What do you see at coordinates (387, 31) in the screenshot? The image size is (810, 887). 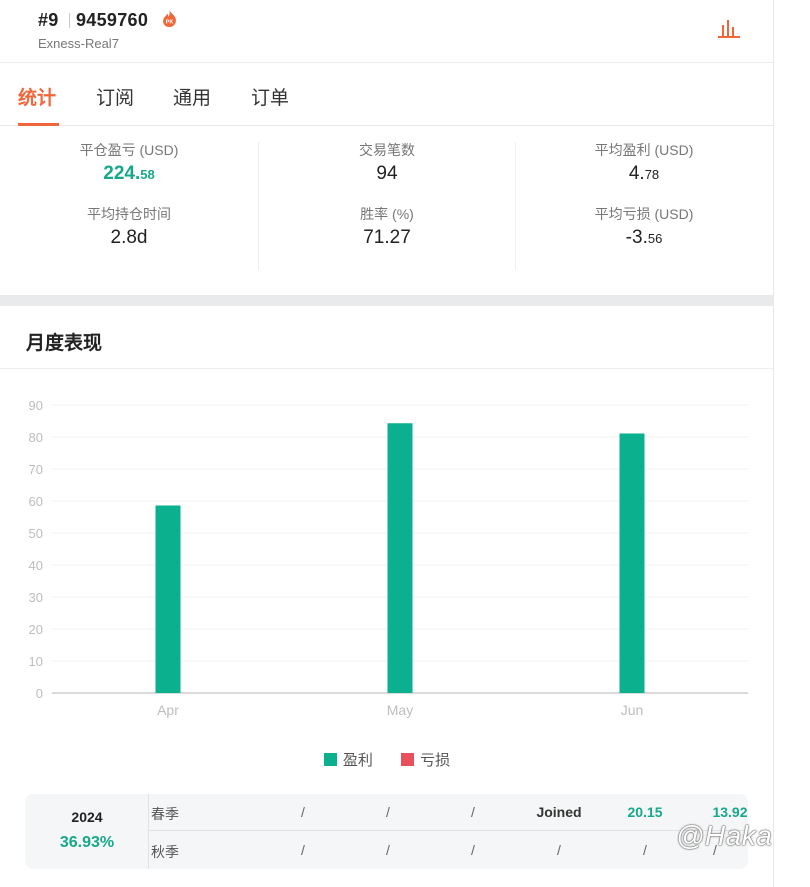 I see `account-header: #9 9459760 PK Exness-Real7` at bounding box center [387, 31].